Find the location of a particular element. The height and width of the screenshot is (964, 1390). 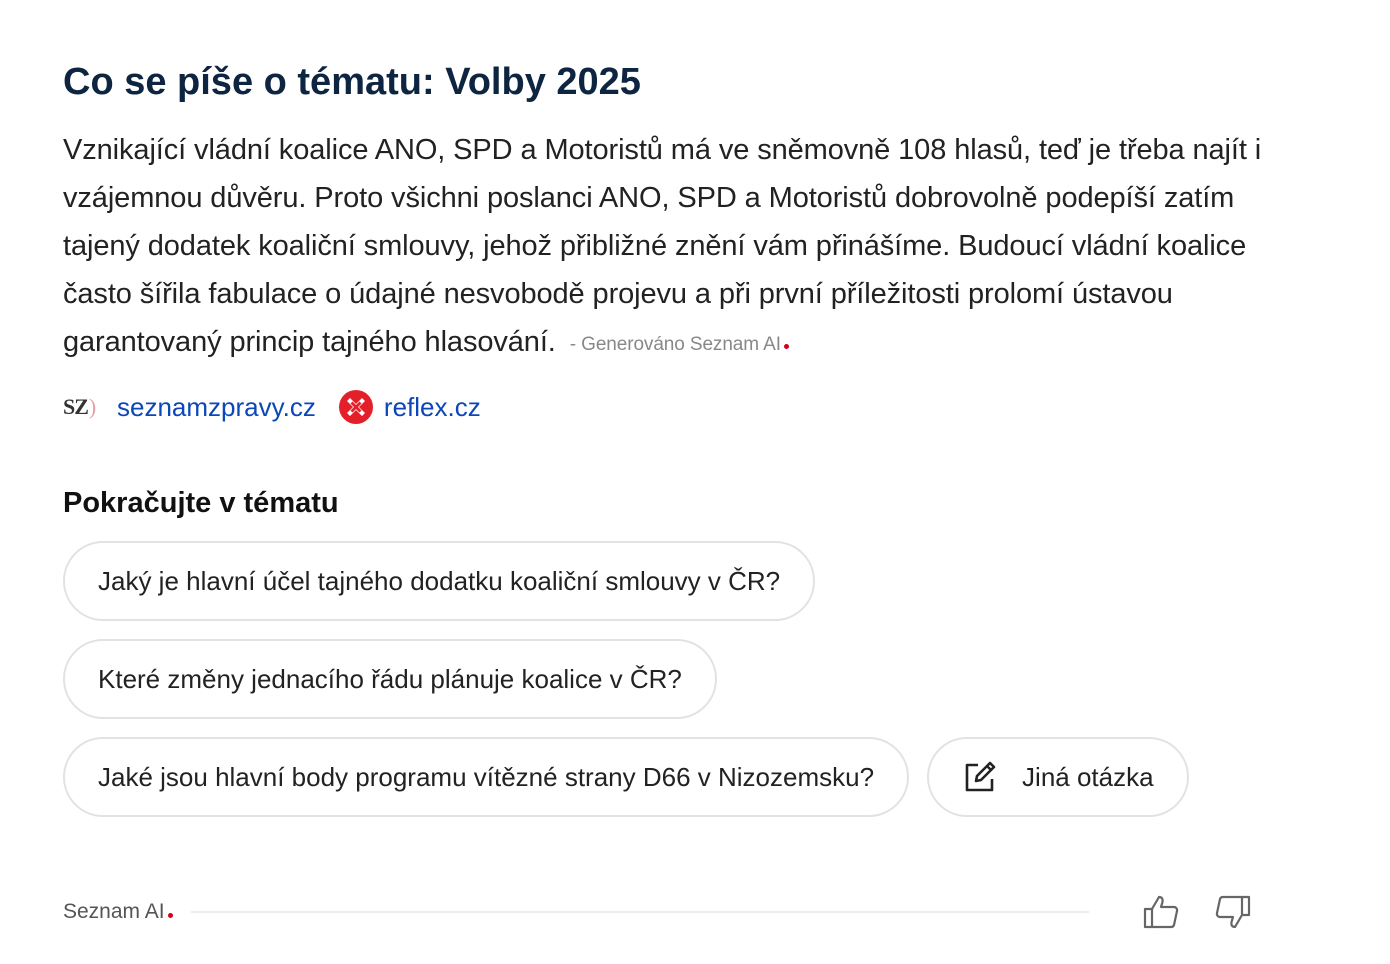

divider is located at coordinates (639, 912).